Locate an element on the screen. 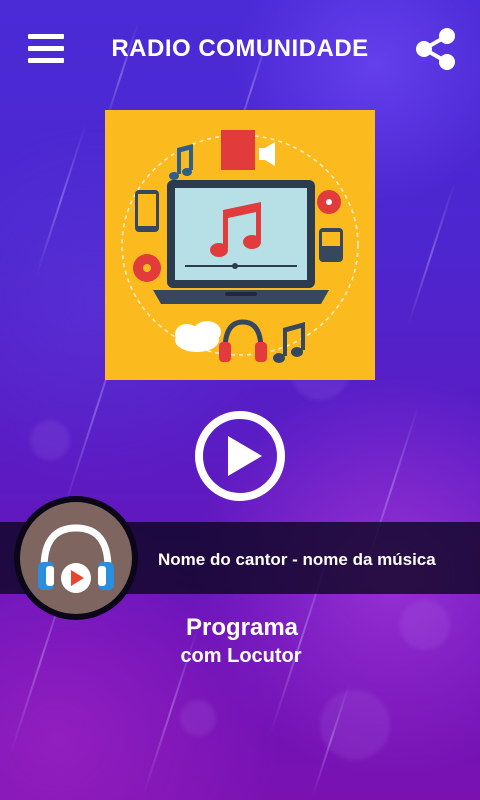  app-header: RADIO COMUNIDADE is located at coordinates (240, 50).